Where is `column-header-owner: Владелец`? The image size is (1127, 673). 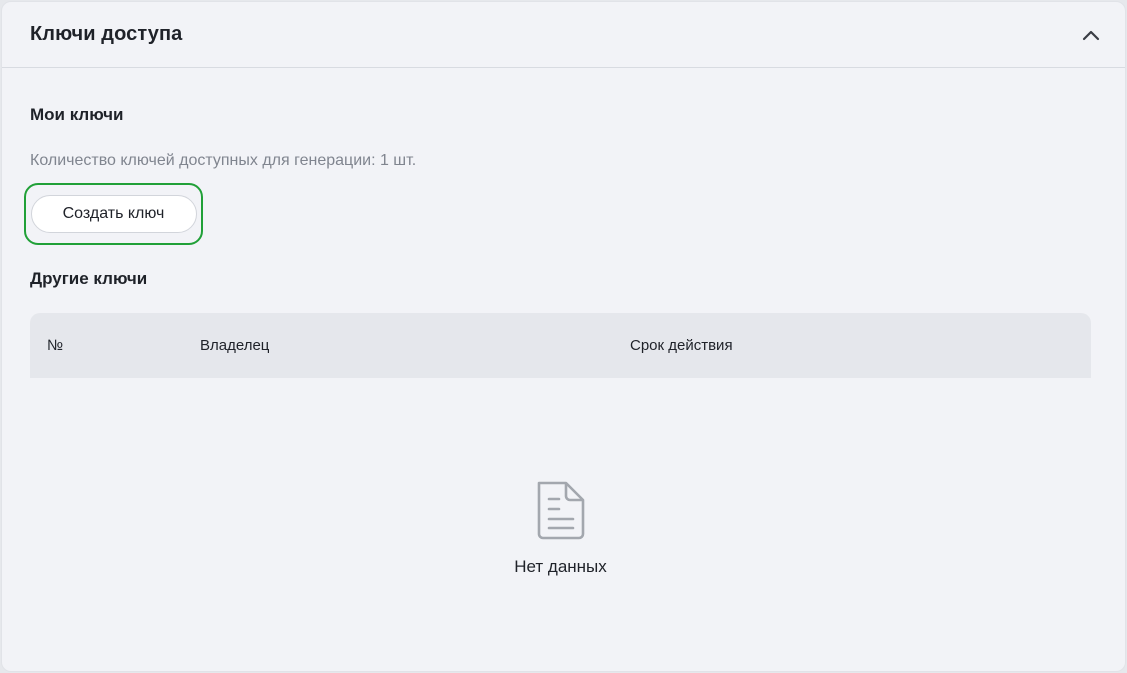 column-header-owner: Владелец is located at coordinates (234, 345).